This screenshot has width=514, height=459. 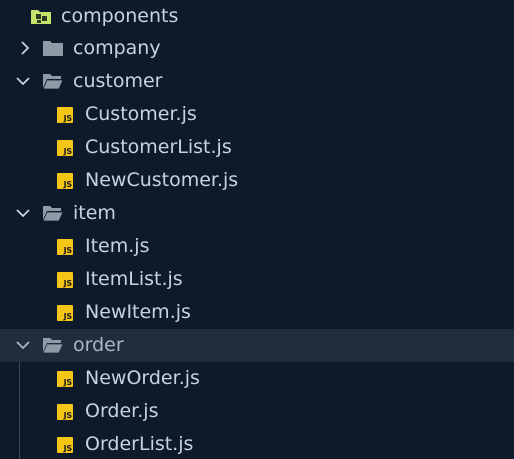 I want to click on folder-label: item, so click(x=94, y=213).